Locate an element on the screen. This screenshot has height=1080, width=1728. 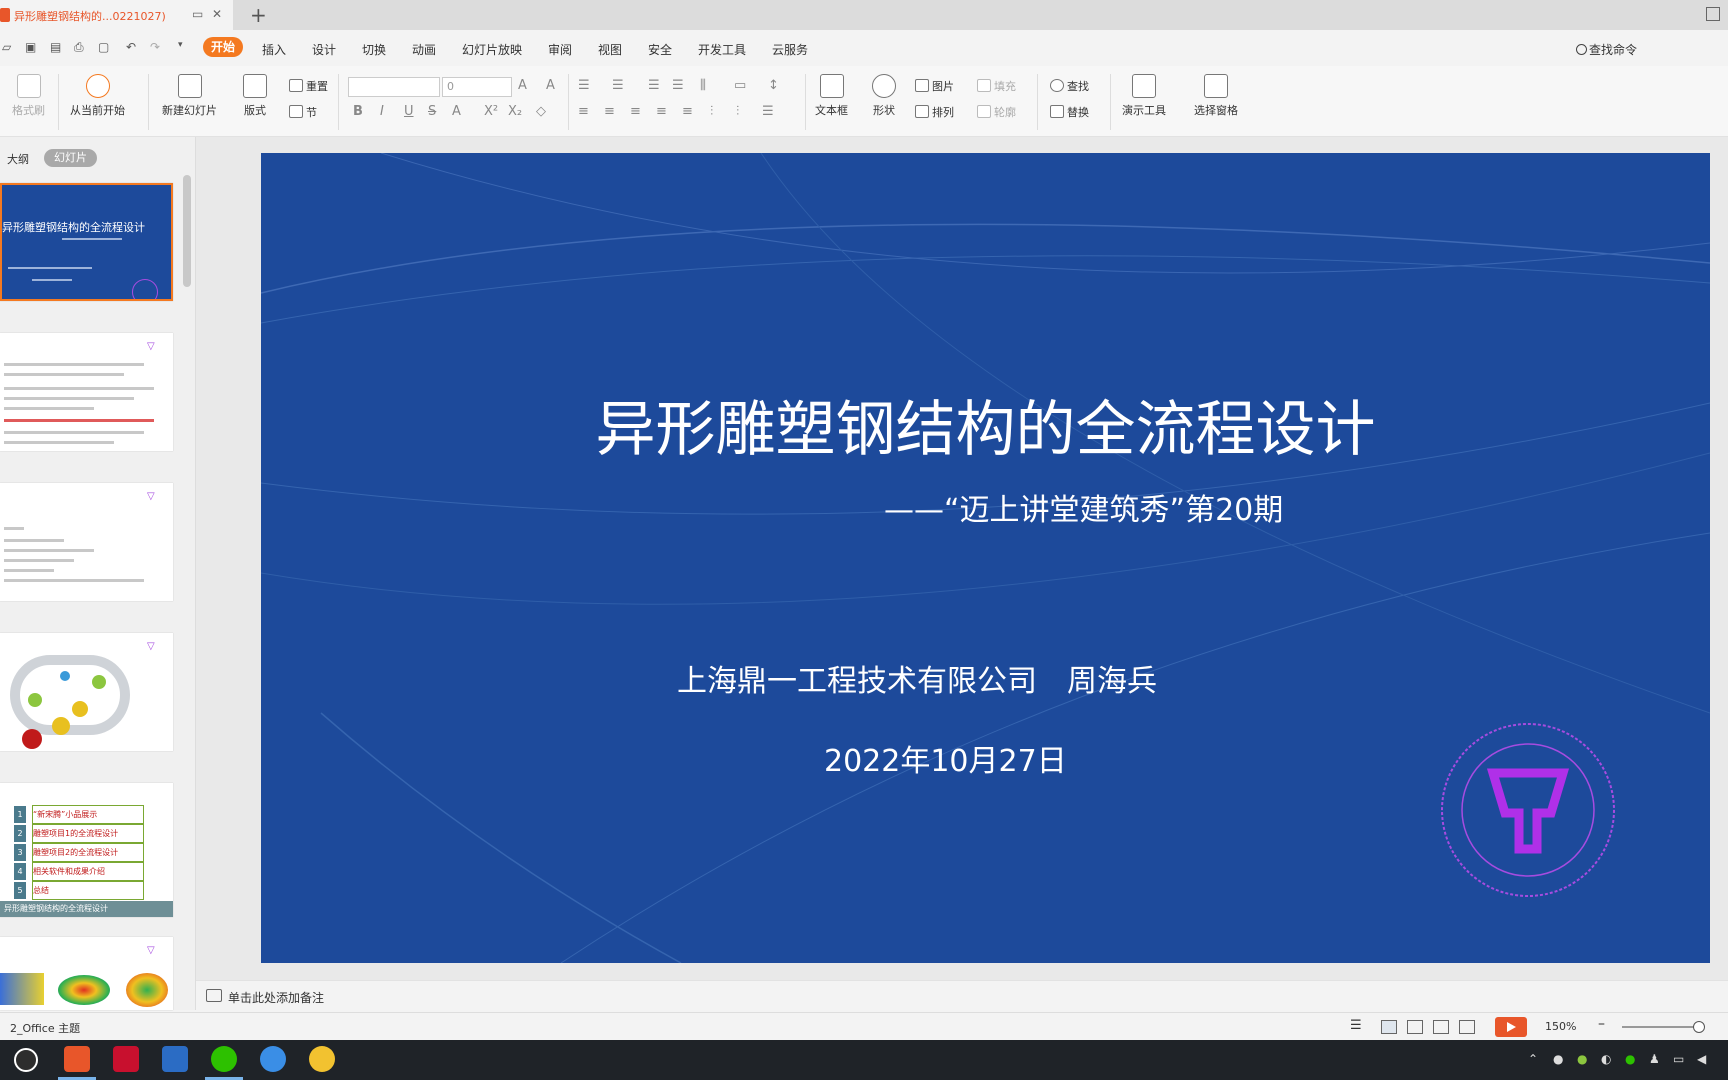
menu-insert: 插入 is located at coordinates (274, 49).